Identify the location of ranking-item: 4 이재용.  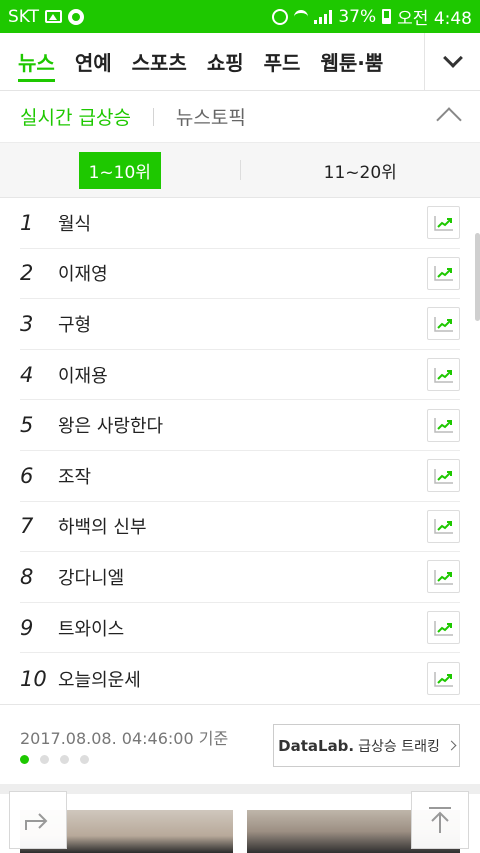
(240, 375).